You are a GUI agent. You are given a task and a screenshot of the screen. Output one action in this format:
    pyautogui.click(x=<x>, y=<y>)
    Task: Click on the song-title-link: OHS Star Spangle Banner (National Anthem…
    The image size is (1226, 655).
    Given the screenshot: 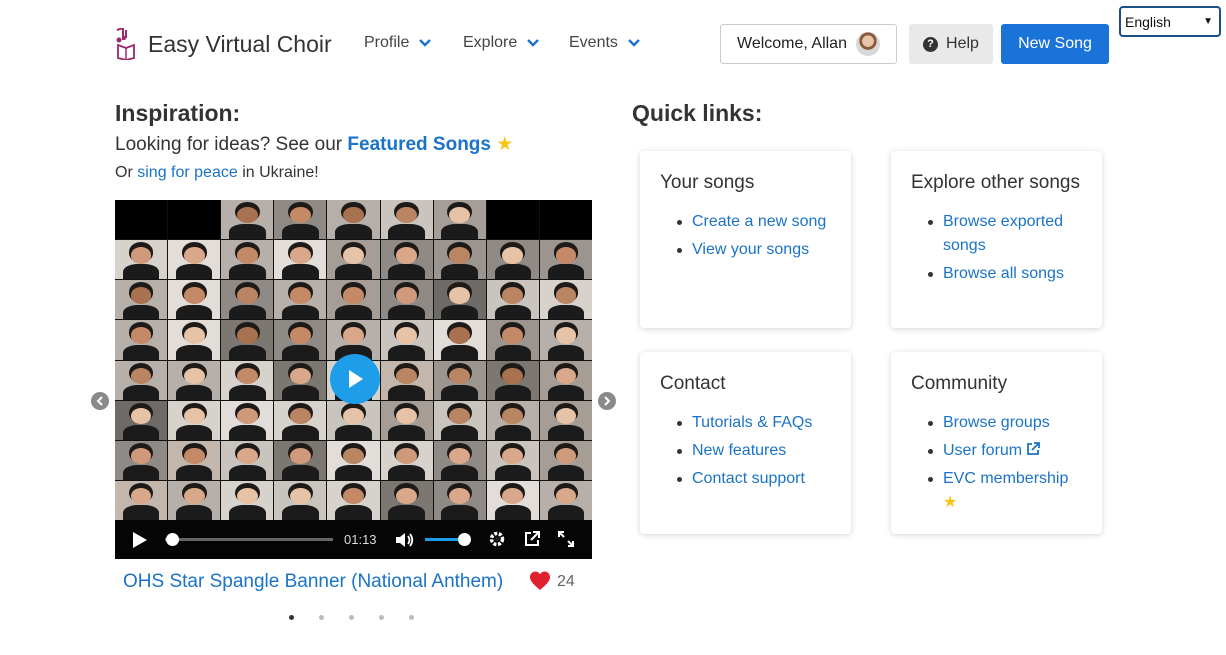 What is the action you would take?
    pyautogui.click(x=313, y=582)
    